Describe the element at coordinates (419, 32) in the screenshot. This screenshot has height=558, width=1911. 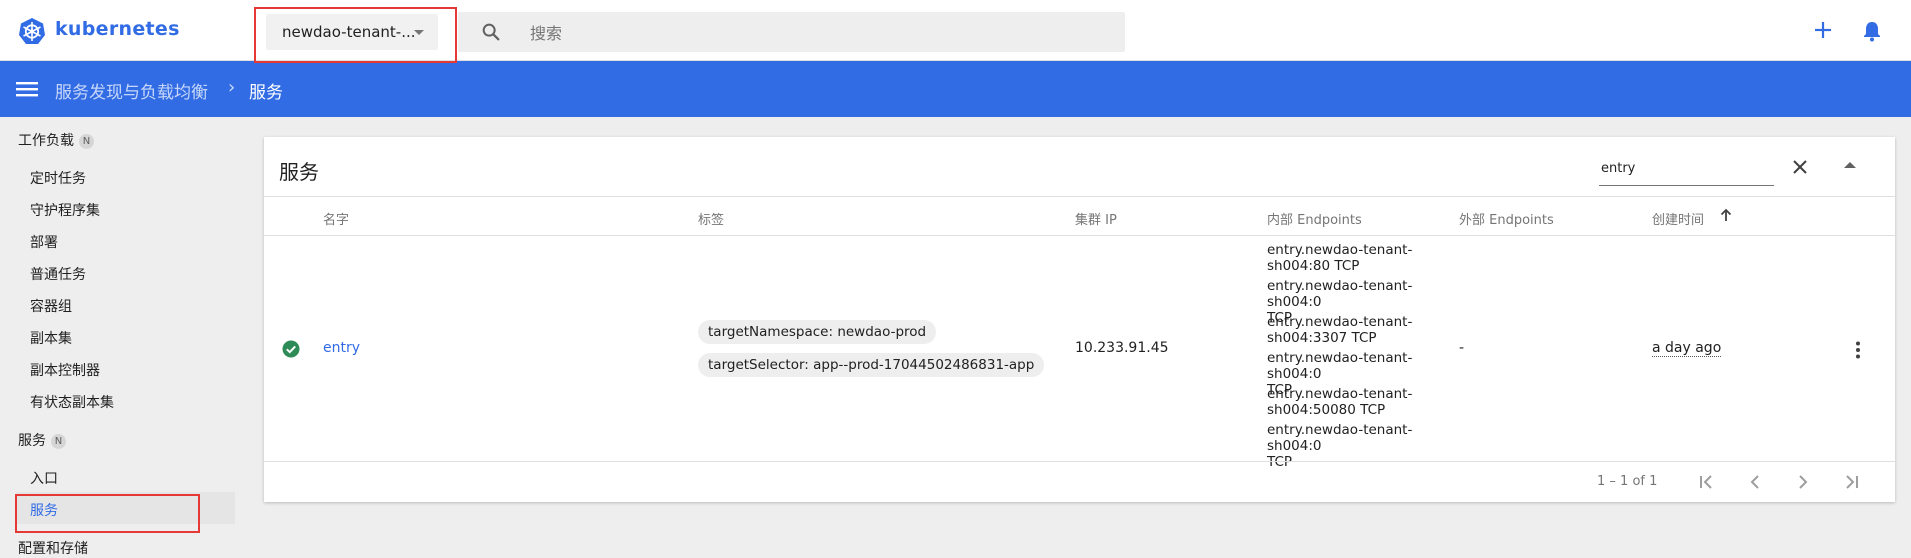
I see `chevron-down-icon` at that location.